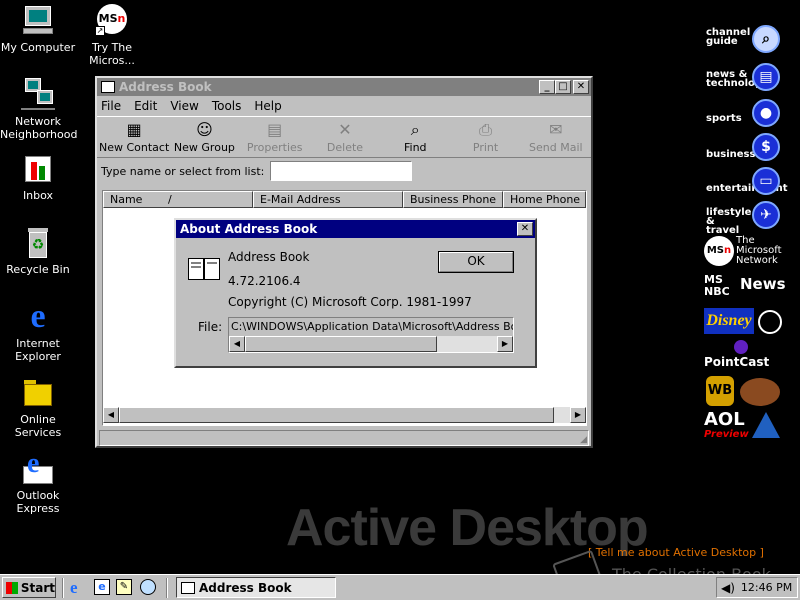  I want to click on magnifier-icon: ⌕, so click(766, 39).